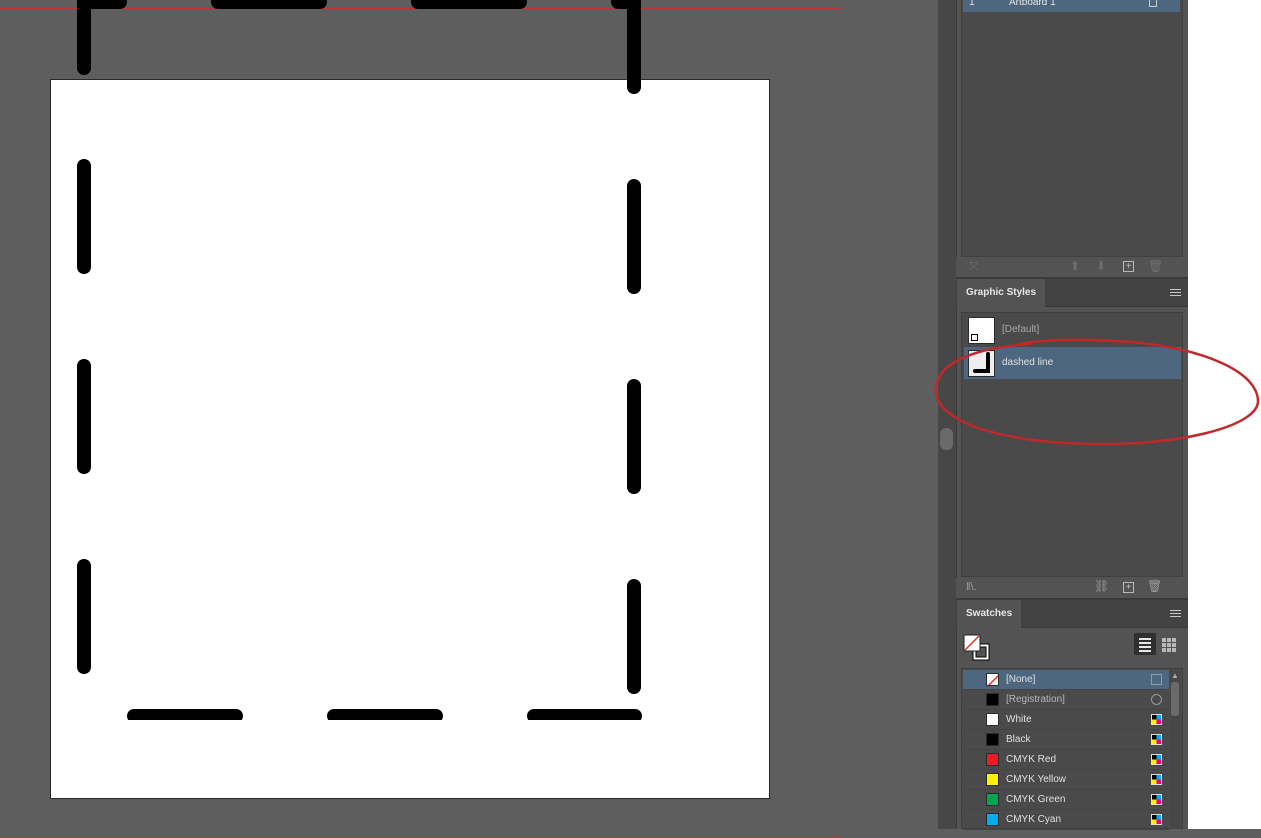 Image resolution: width=1261 pixels, height=838 pixels. I want to click on grid-view-icon, so click(1169, 645).